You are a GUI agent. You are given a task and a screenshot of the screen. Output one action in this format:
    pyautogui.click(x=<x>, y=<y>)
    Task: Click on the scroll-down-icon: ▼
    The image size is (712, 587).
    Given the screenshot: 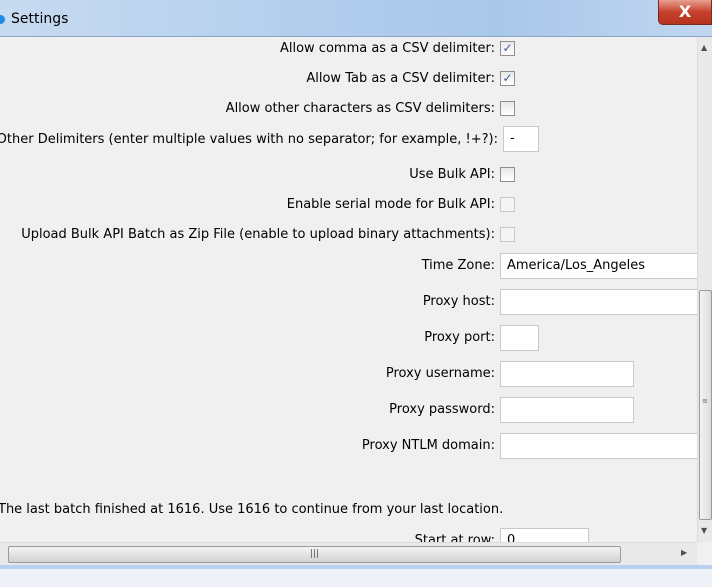 What is the action you would take?
    pyautogui.click(x=704, y=530)
    